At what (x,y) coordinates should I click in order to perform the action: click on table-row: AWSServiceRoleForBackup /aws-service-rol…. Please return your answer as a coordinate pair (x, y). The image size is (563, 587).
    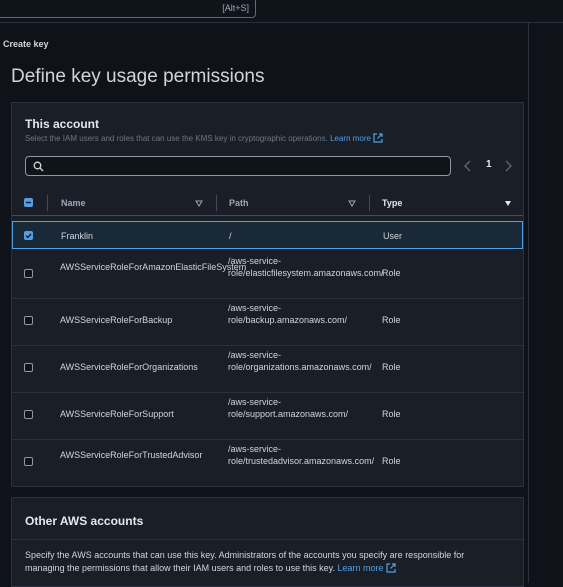
    Looking at the image, I should click on (267, 322).